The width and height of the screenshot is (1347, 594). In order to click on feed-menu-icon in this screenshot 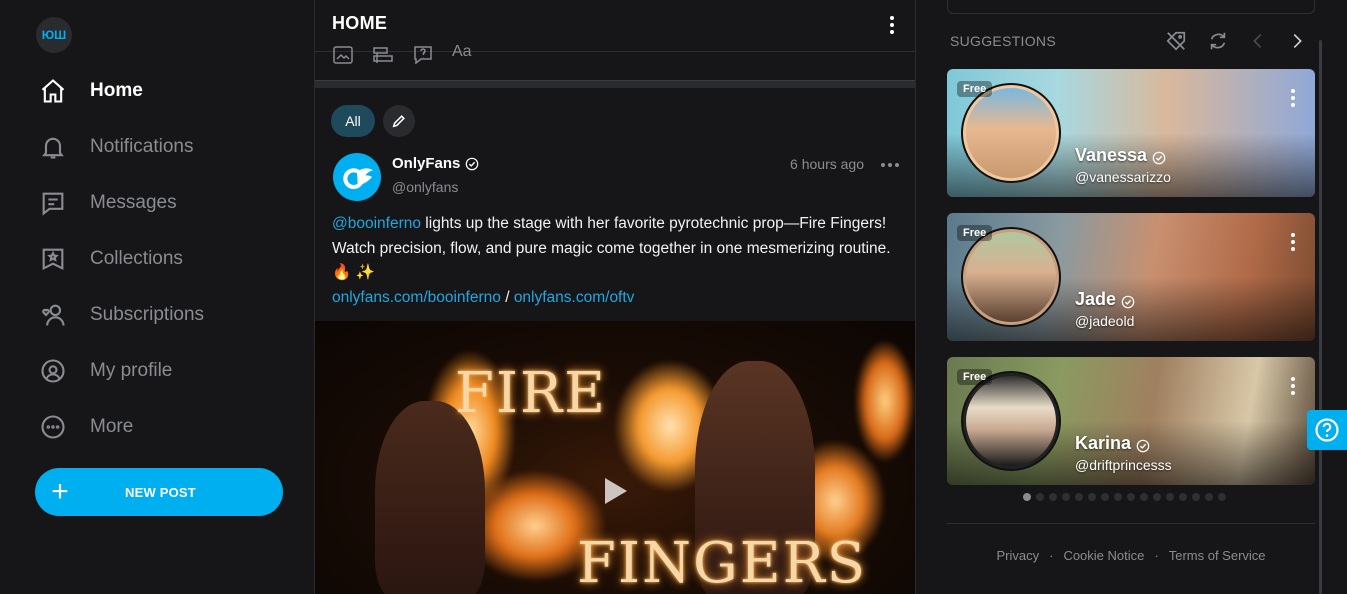, I will do `click(892, 25)`.